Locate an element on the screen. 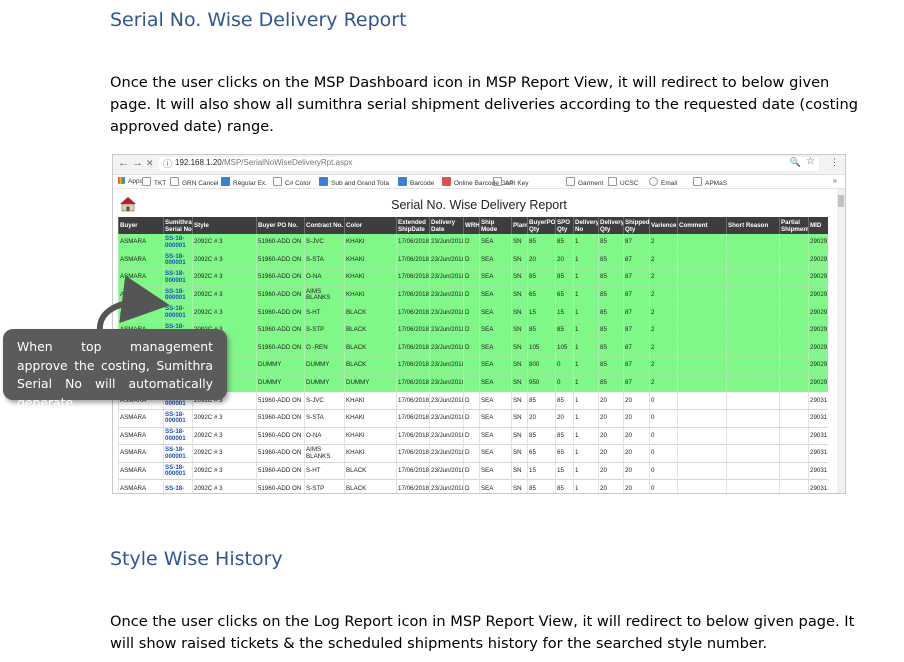 The height and width of the screenshot is (662, 904). column-header: Short Reason is located at coordinates (752, 225).